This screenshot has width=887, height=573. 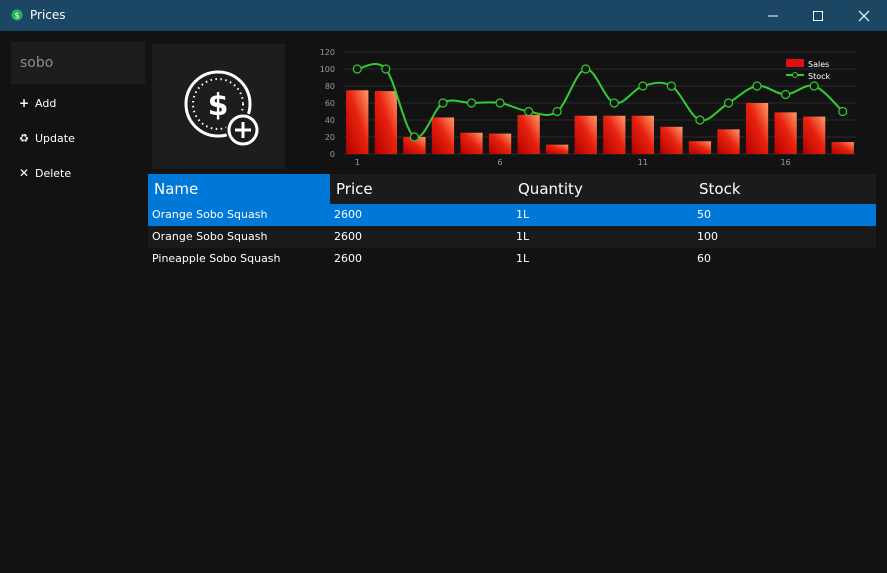 What do you see at coordinates (818, 64) in the screenshot?
I see `legend-label-sales: Sales` at bounding box center [818, 64].